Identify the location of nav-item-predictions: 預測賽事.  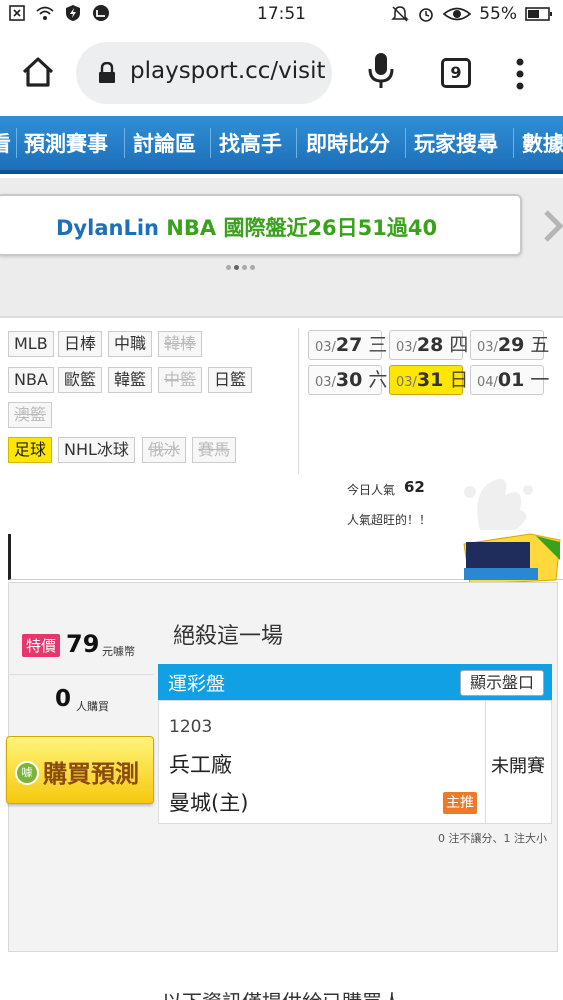
(66, 143).